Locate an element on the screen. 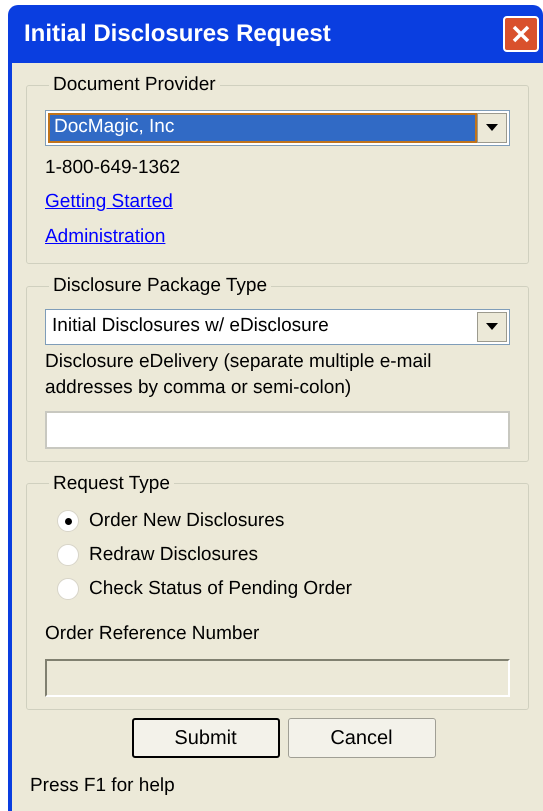 The image size is (543, 811). dropdown: Initial Disclosures w/ eDisclosure is located at coordinates (277, 326).